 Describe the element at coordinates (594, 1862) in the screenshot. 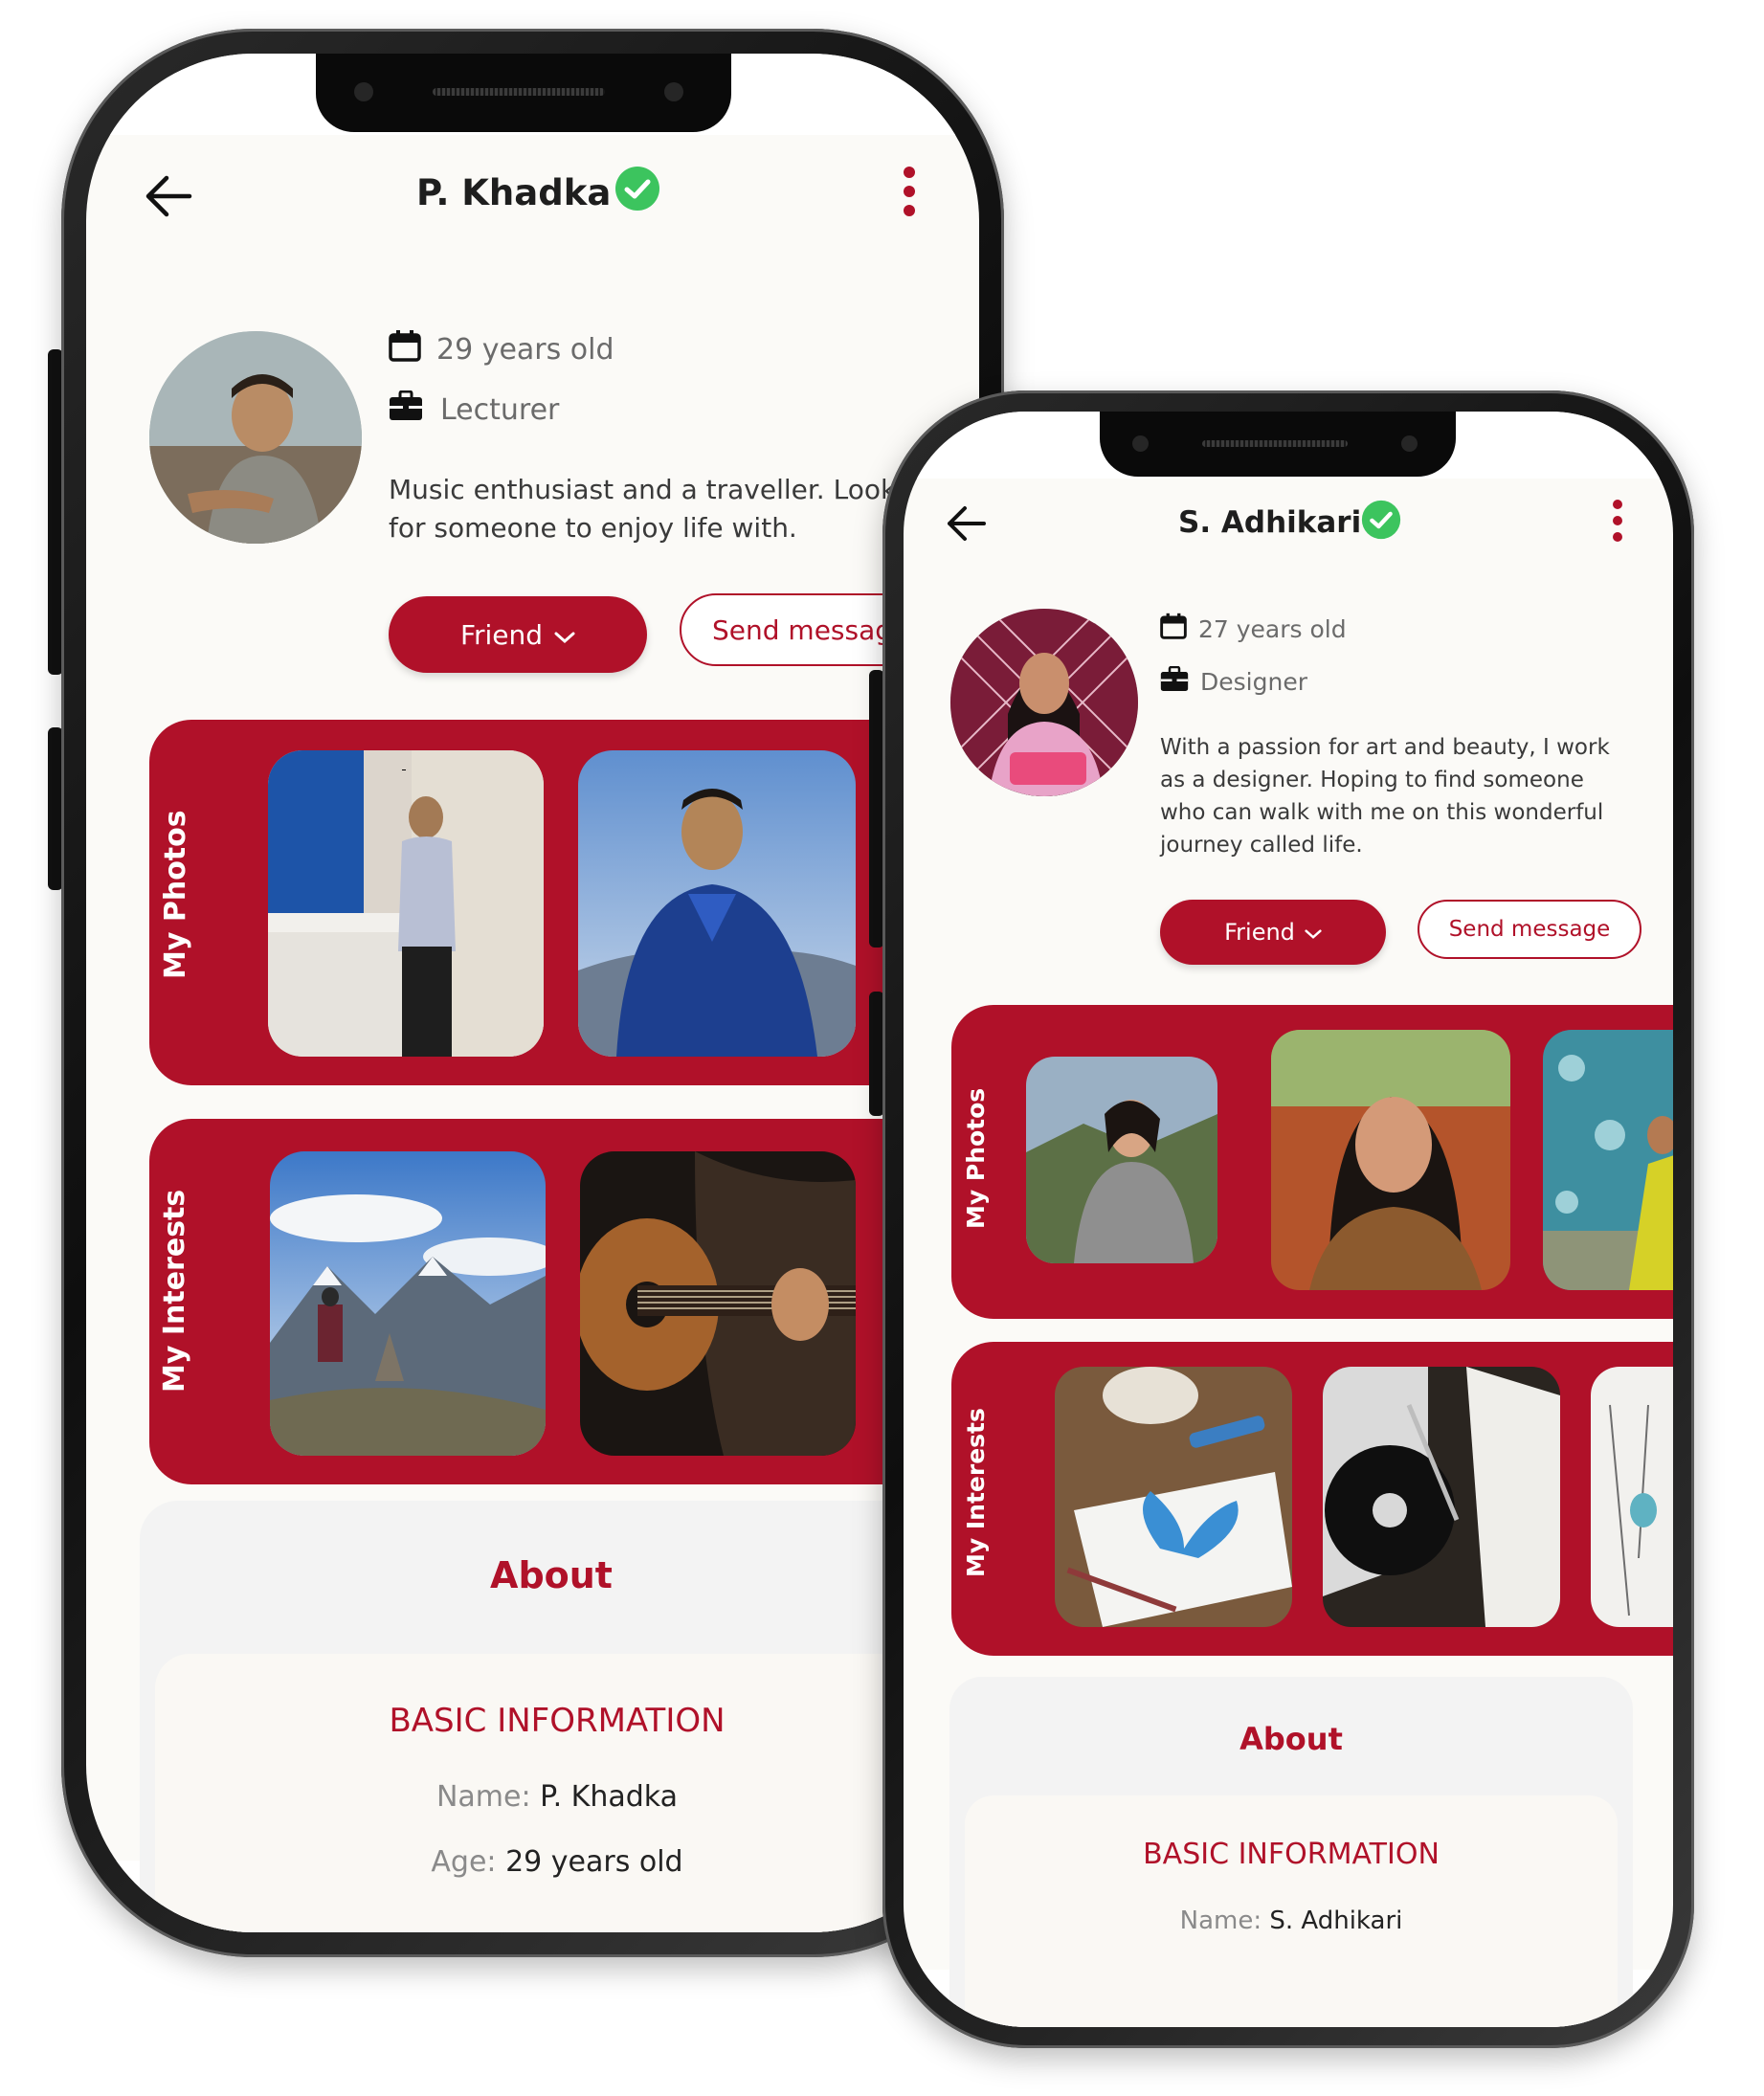

I see `age-value: 29 years old` at that location.